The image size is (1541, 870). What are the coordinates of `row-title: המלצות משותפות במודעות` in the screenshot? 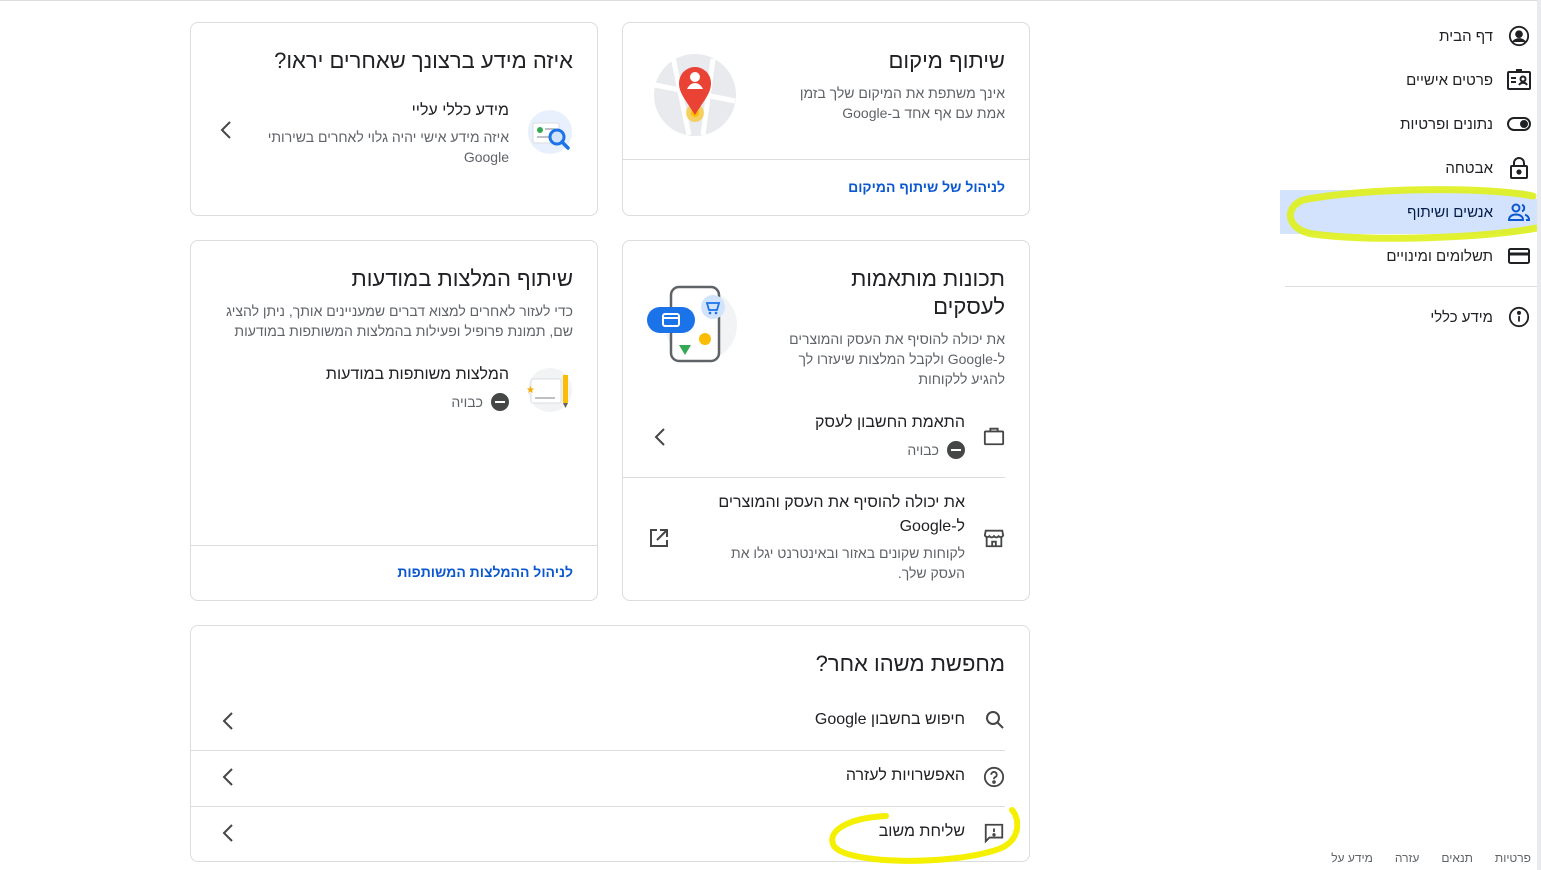 It's located at (417, 374).